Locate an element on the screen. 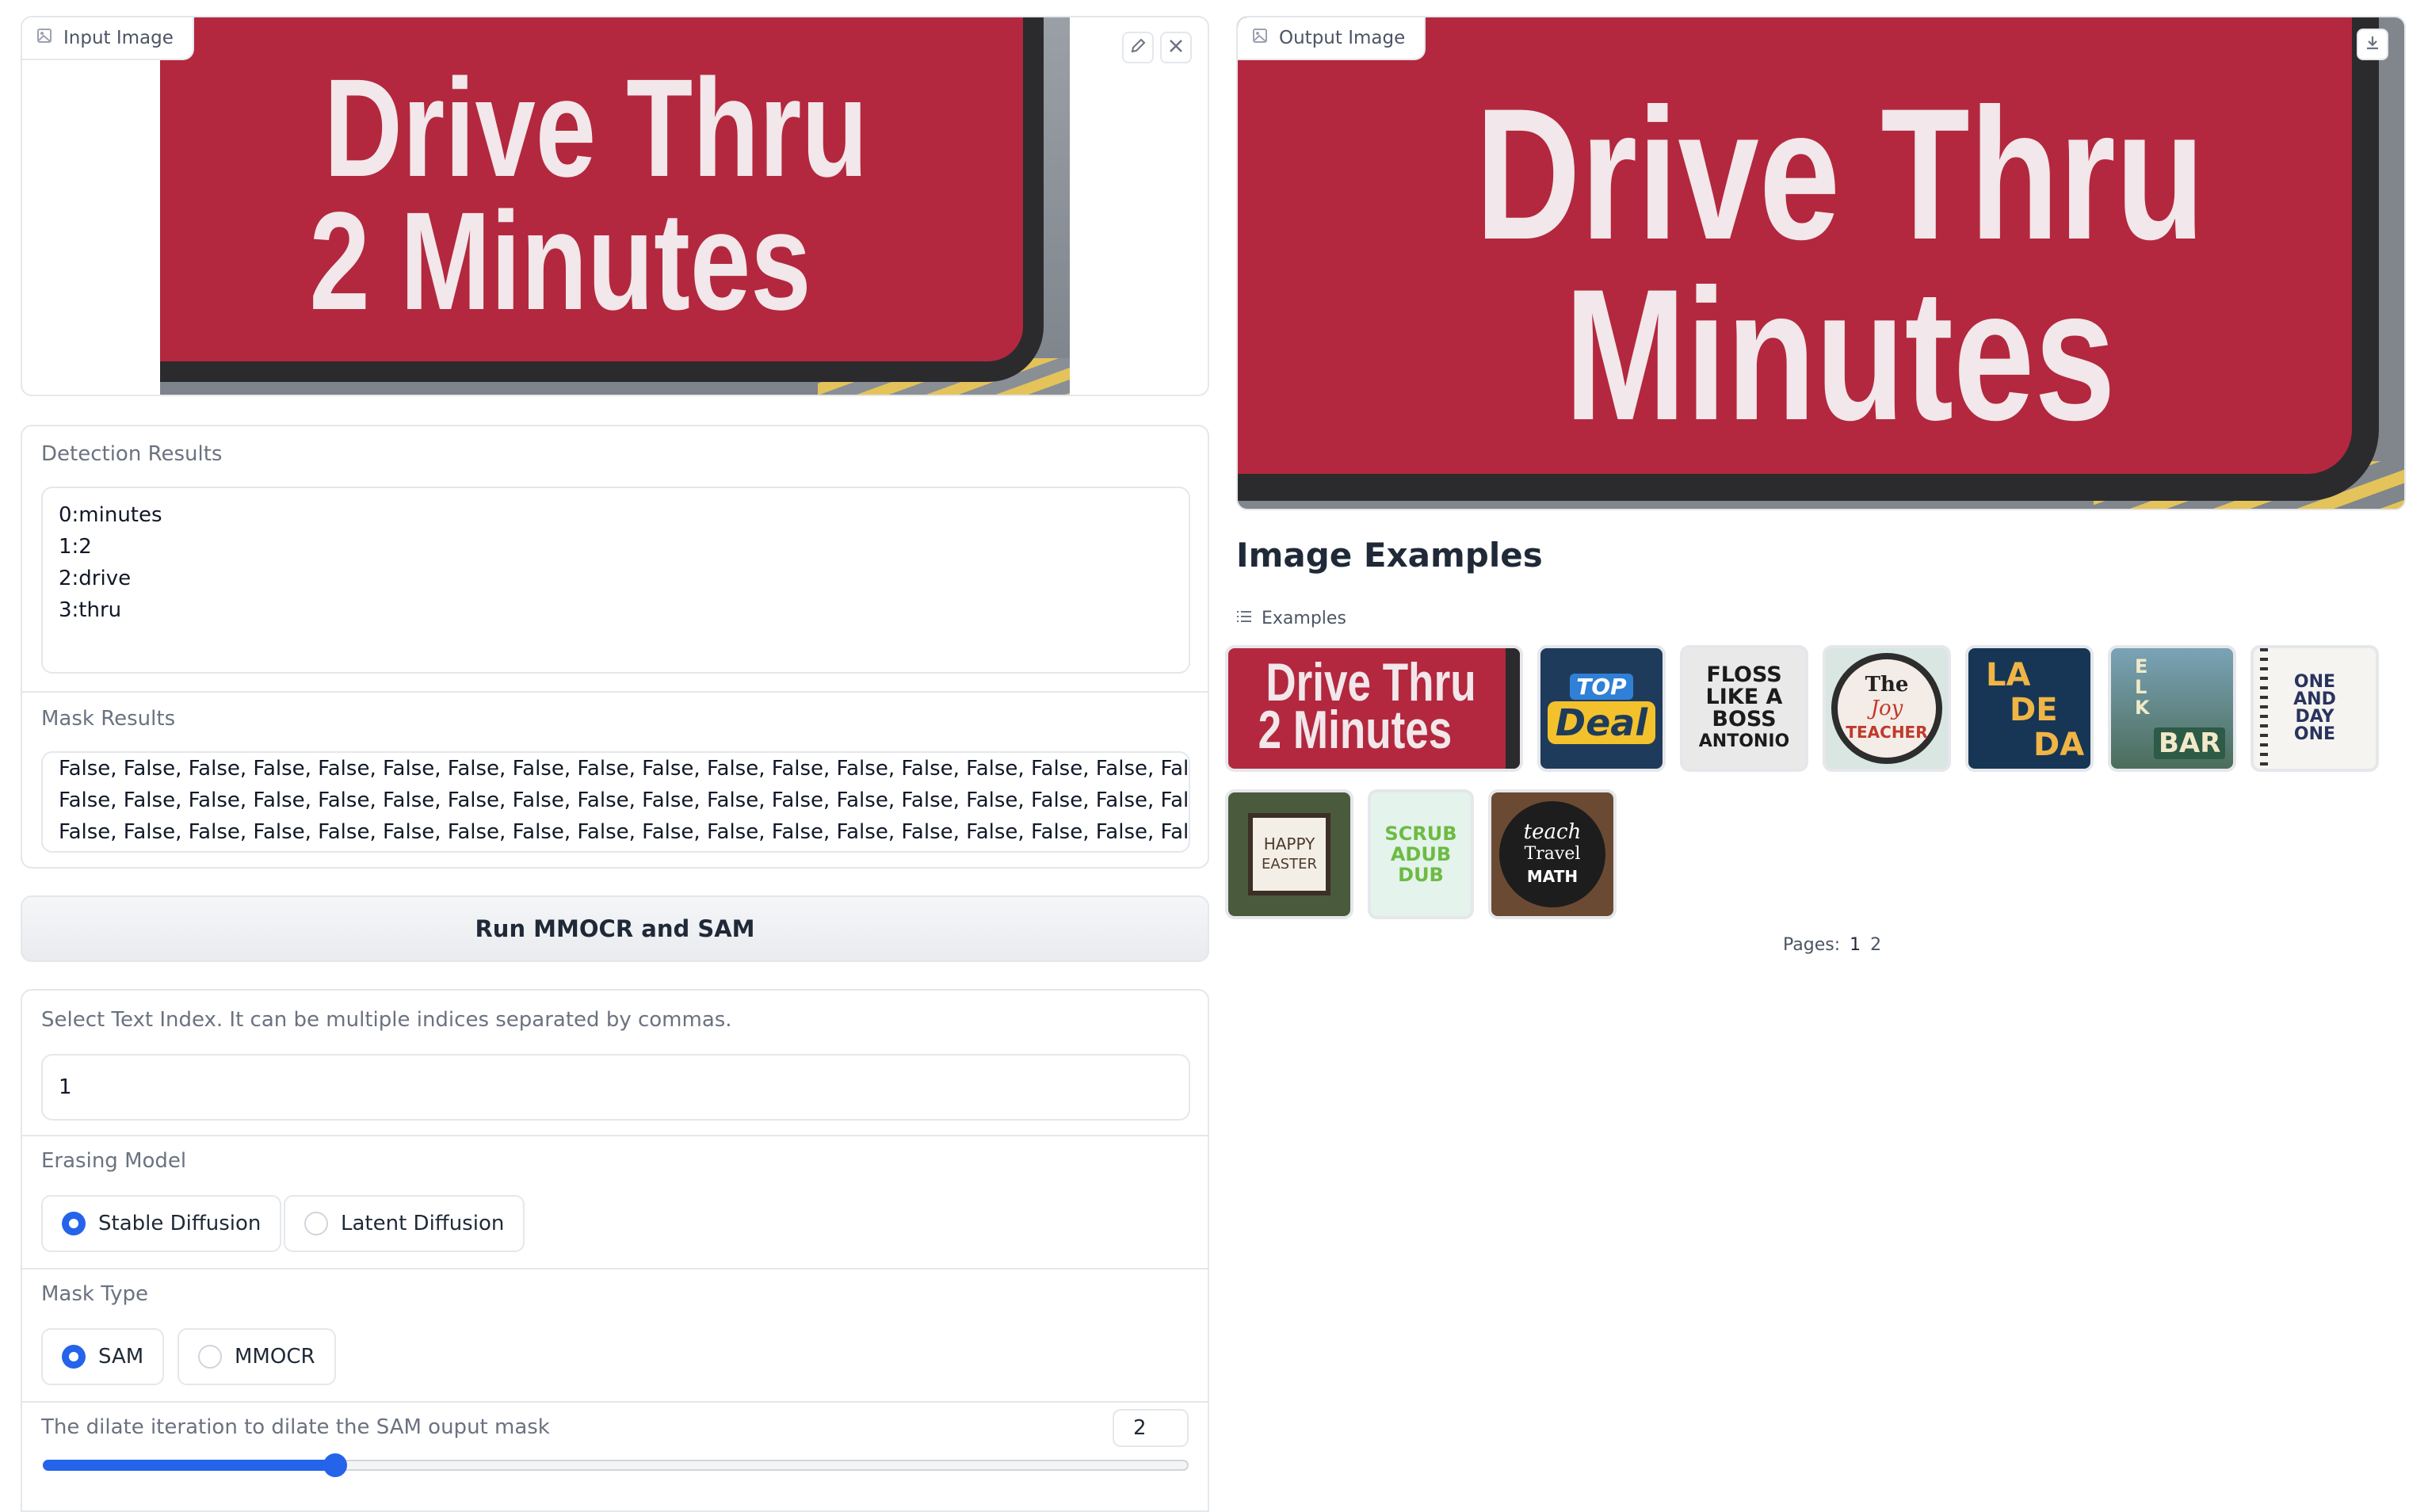  mask-type-label: Mask Type is located at coordinates (94, 1294).